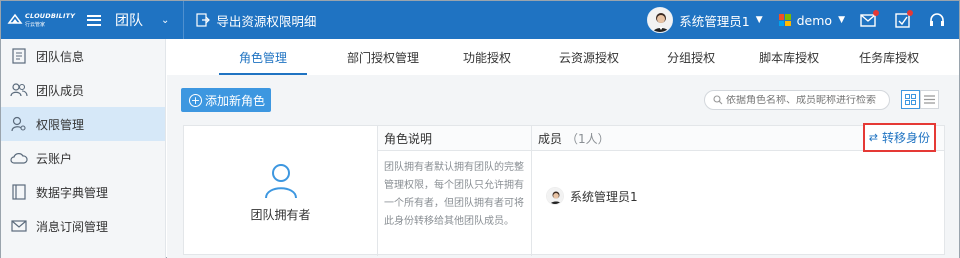  What do you see at coordinates (19, 90) in the screenshot?
I see `users-icon` at bounding box center [19, 90].